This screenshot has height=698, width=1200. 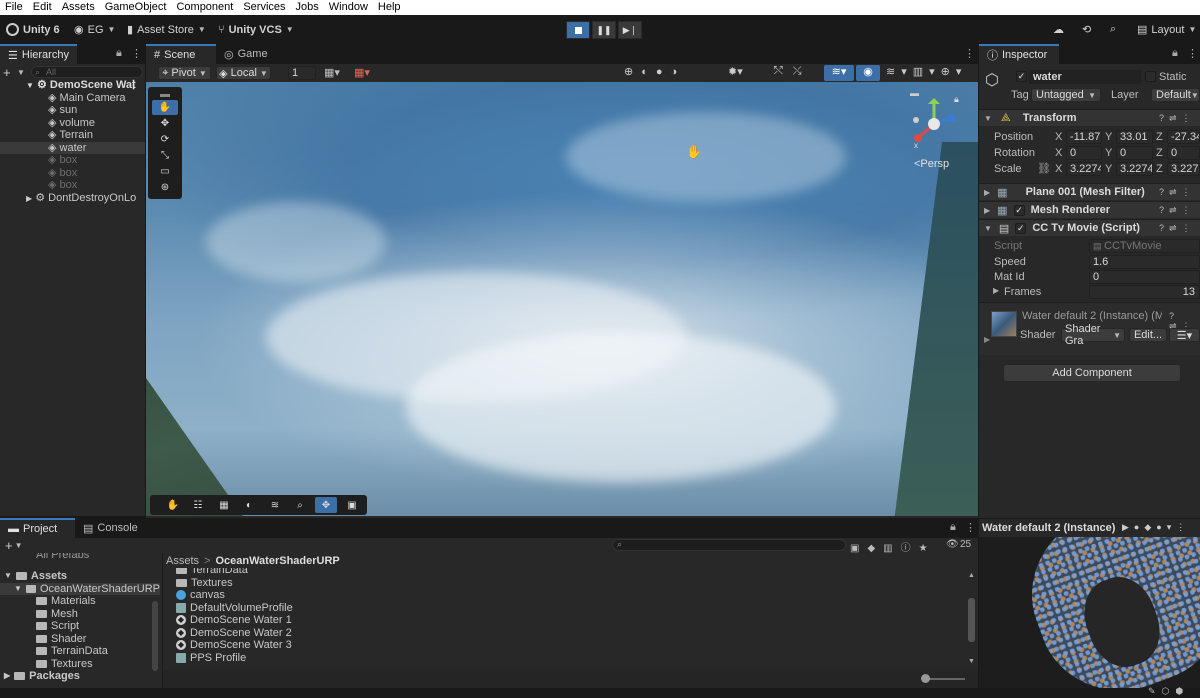 What do you see at coordinates (1183, 153) in the screenshot?
I see `rotation-z-field: 0` at bounding box center [1183, 153].